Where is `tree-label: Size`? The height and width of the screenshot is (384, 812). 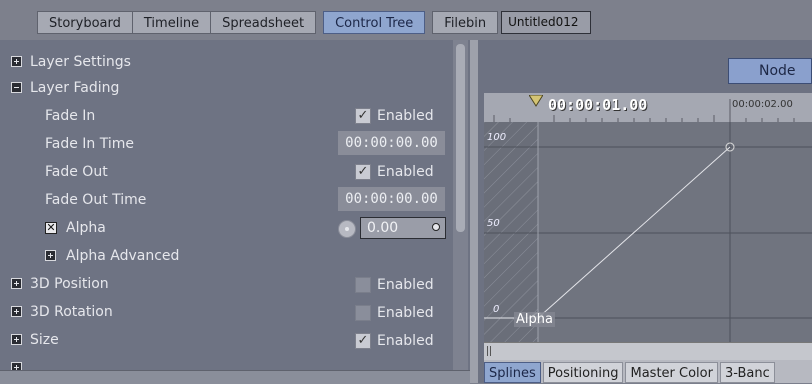 tree-label: Size is located at coordinates (44, 340).